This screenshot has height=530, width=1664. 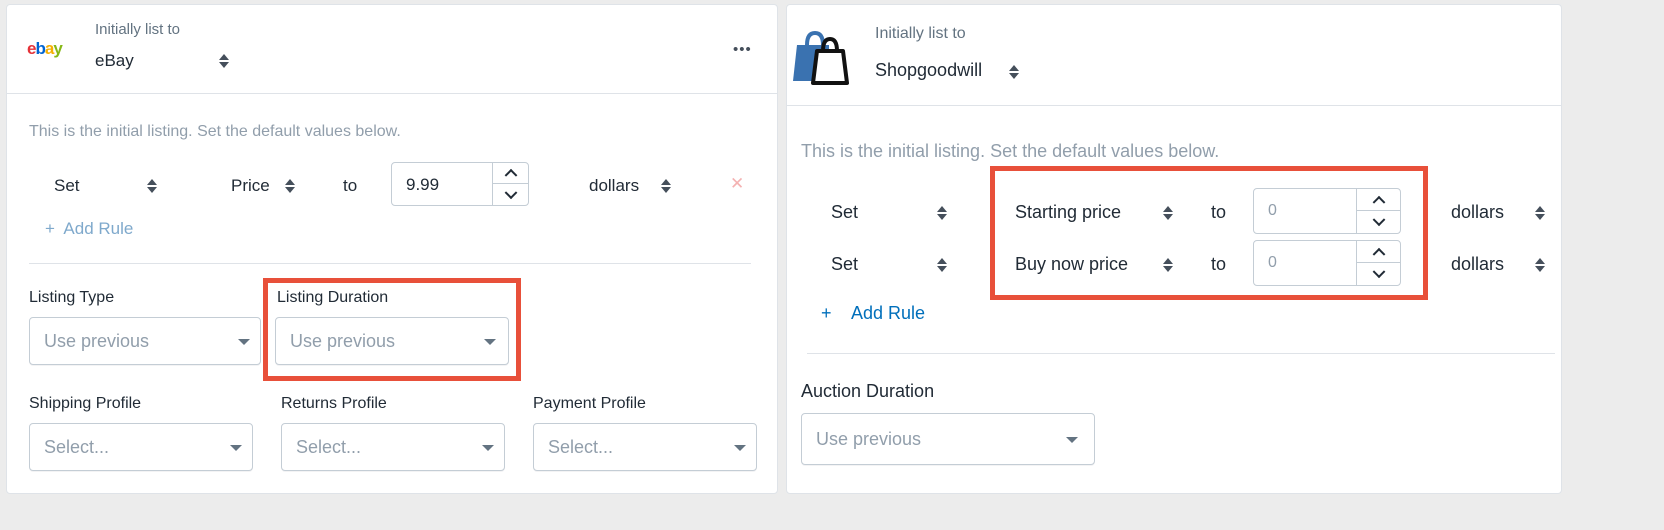 I want to click on payment-profile-label: Payment Profile, so click(x=589, y=403).